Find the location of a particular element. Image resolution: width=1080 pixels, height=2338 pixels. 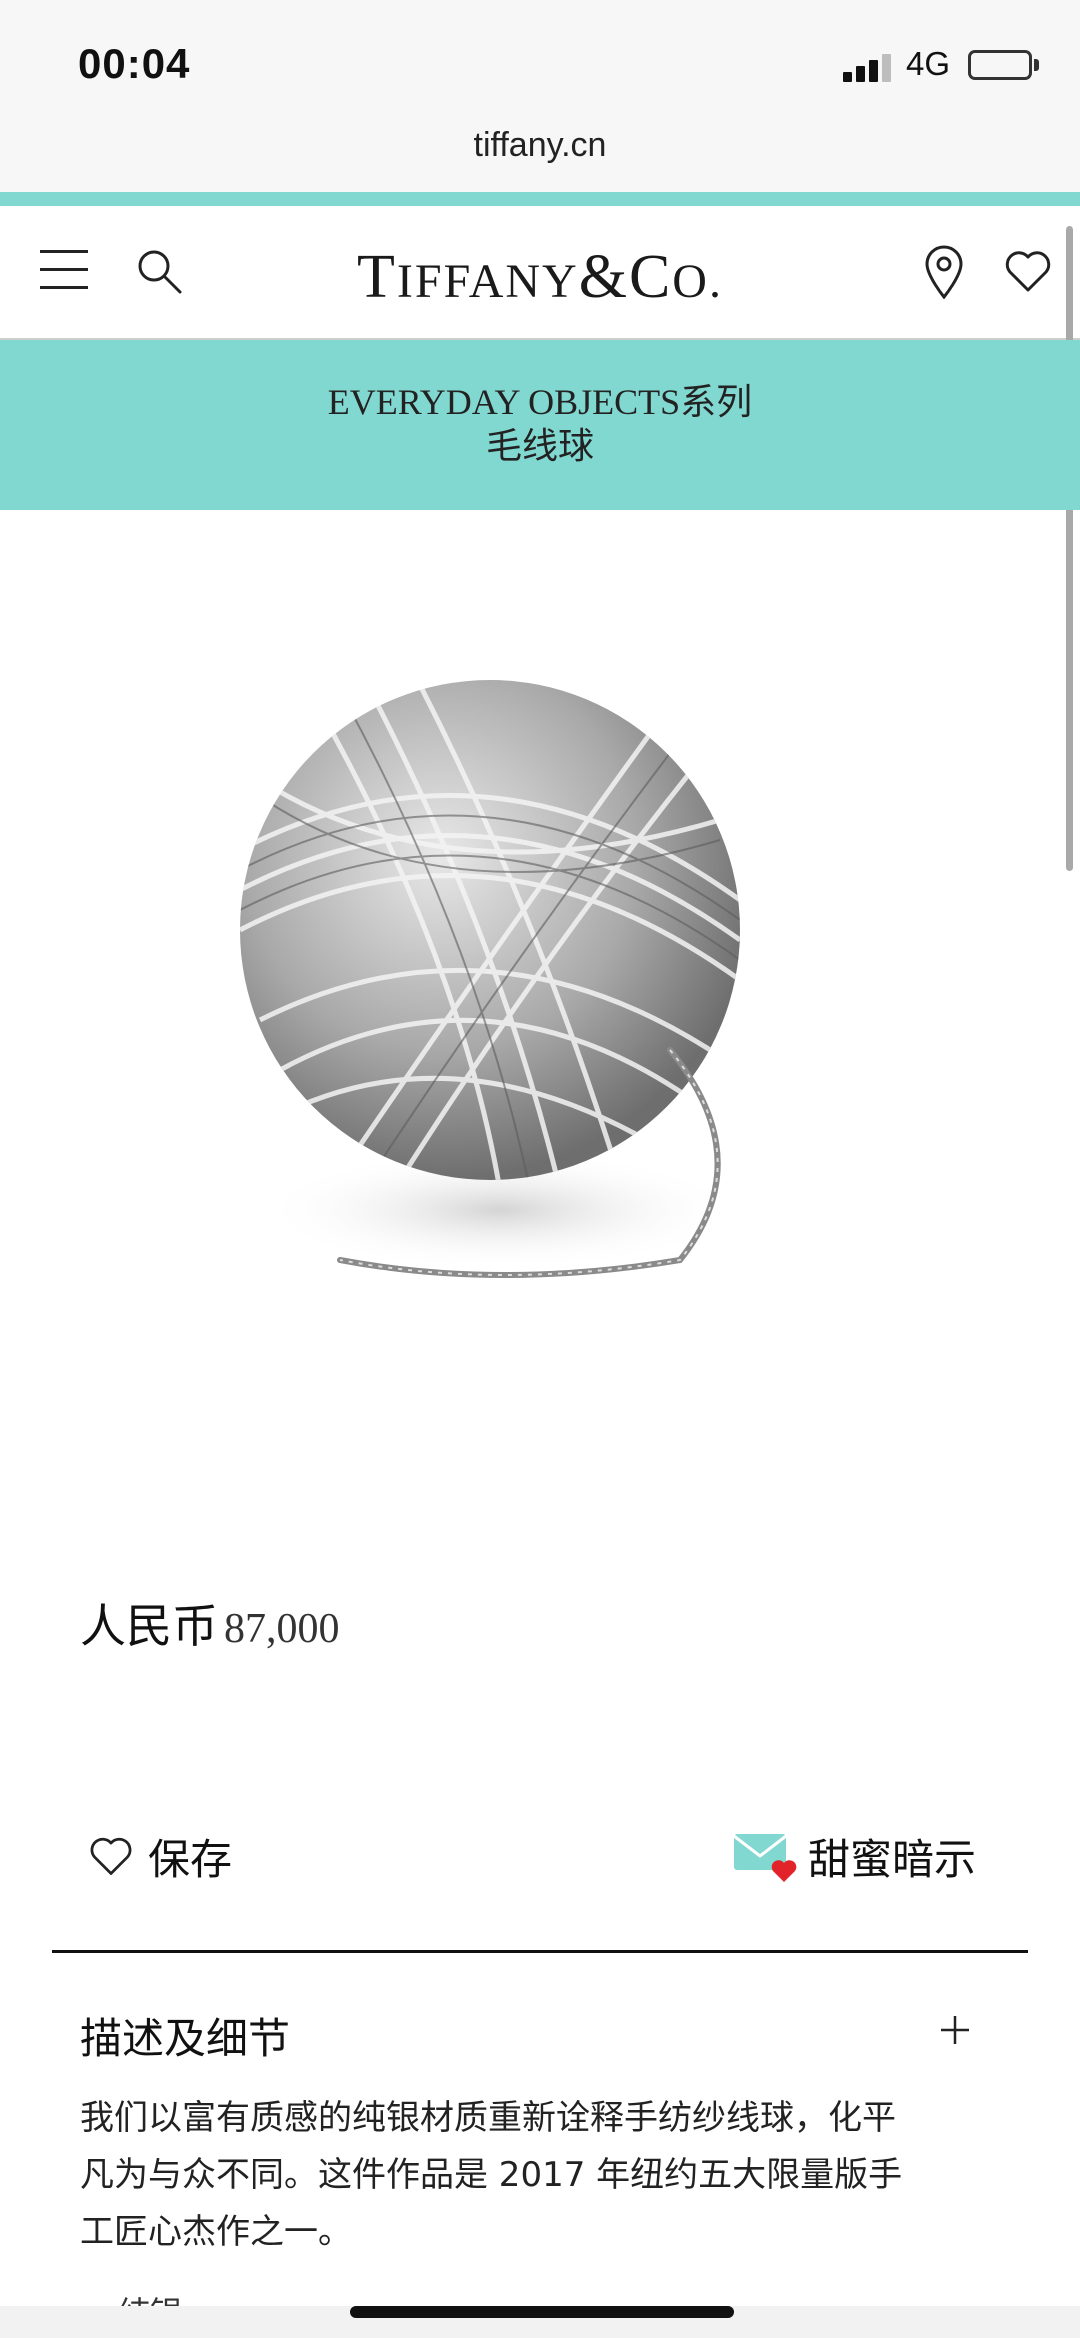

url-bar: tiffany.cn is located at coordinates (540, 156).